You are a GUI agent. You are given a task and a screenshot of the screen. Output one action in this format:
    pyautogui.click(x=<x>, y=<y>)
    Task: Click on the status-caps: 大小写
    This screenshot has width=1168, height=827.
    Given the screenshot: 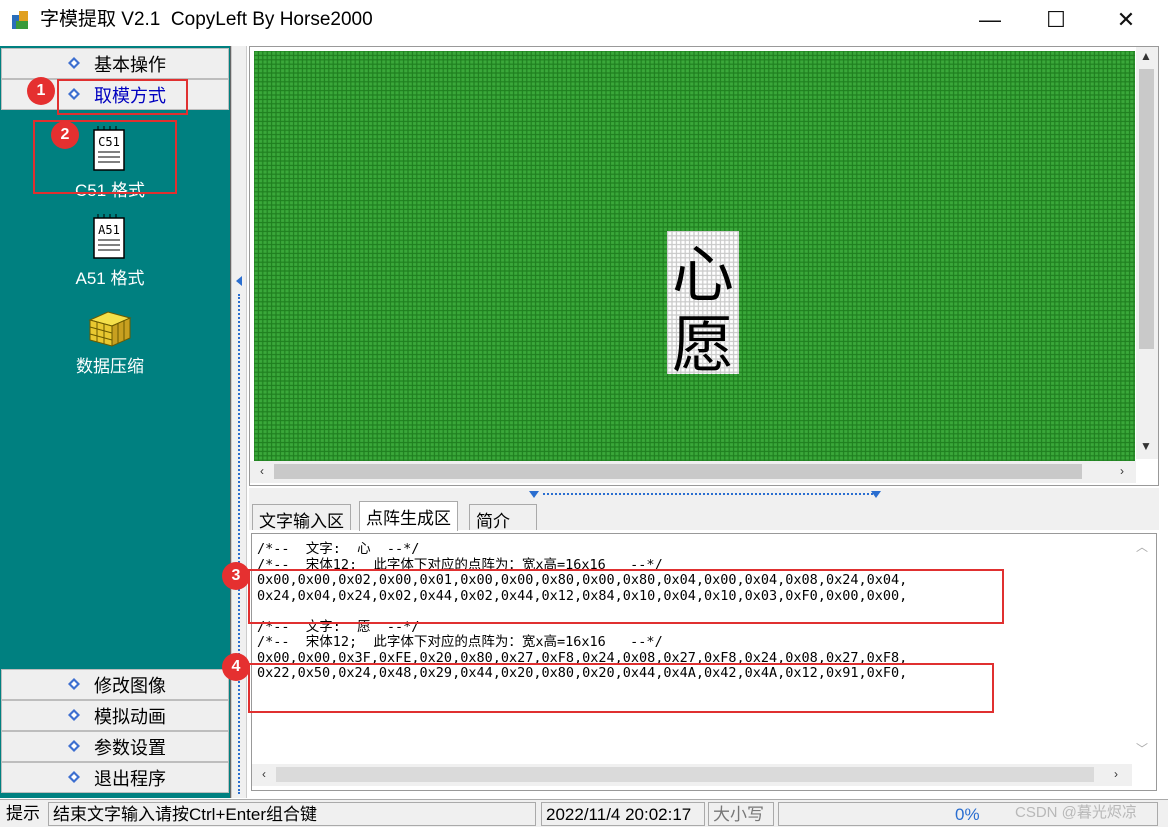 What is the action you would take?
    pyautogui.click(x=741, y=814)
    